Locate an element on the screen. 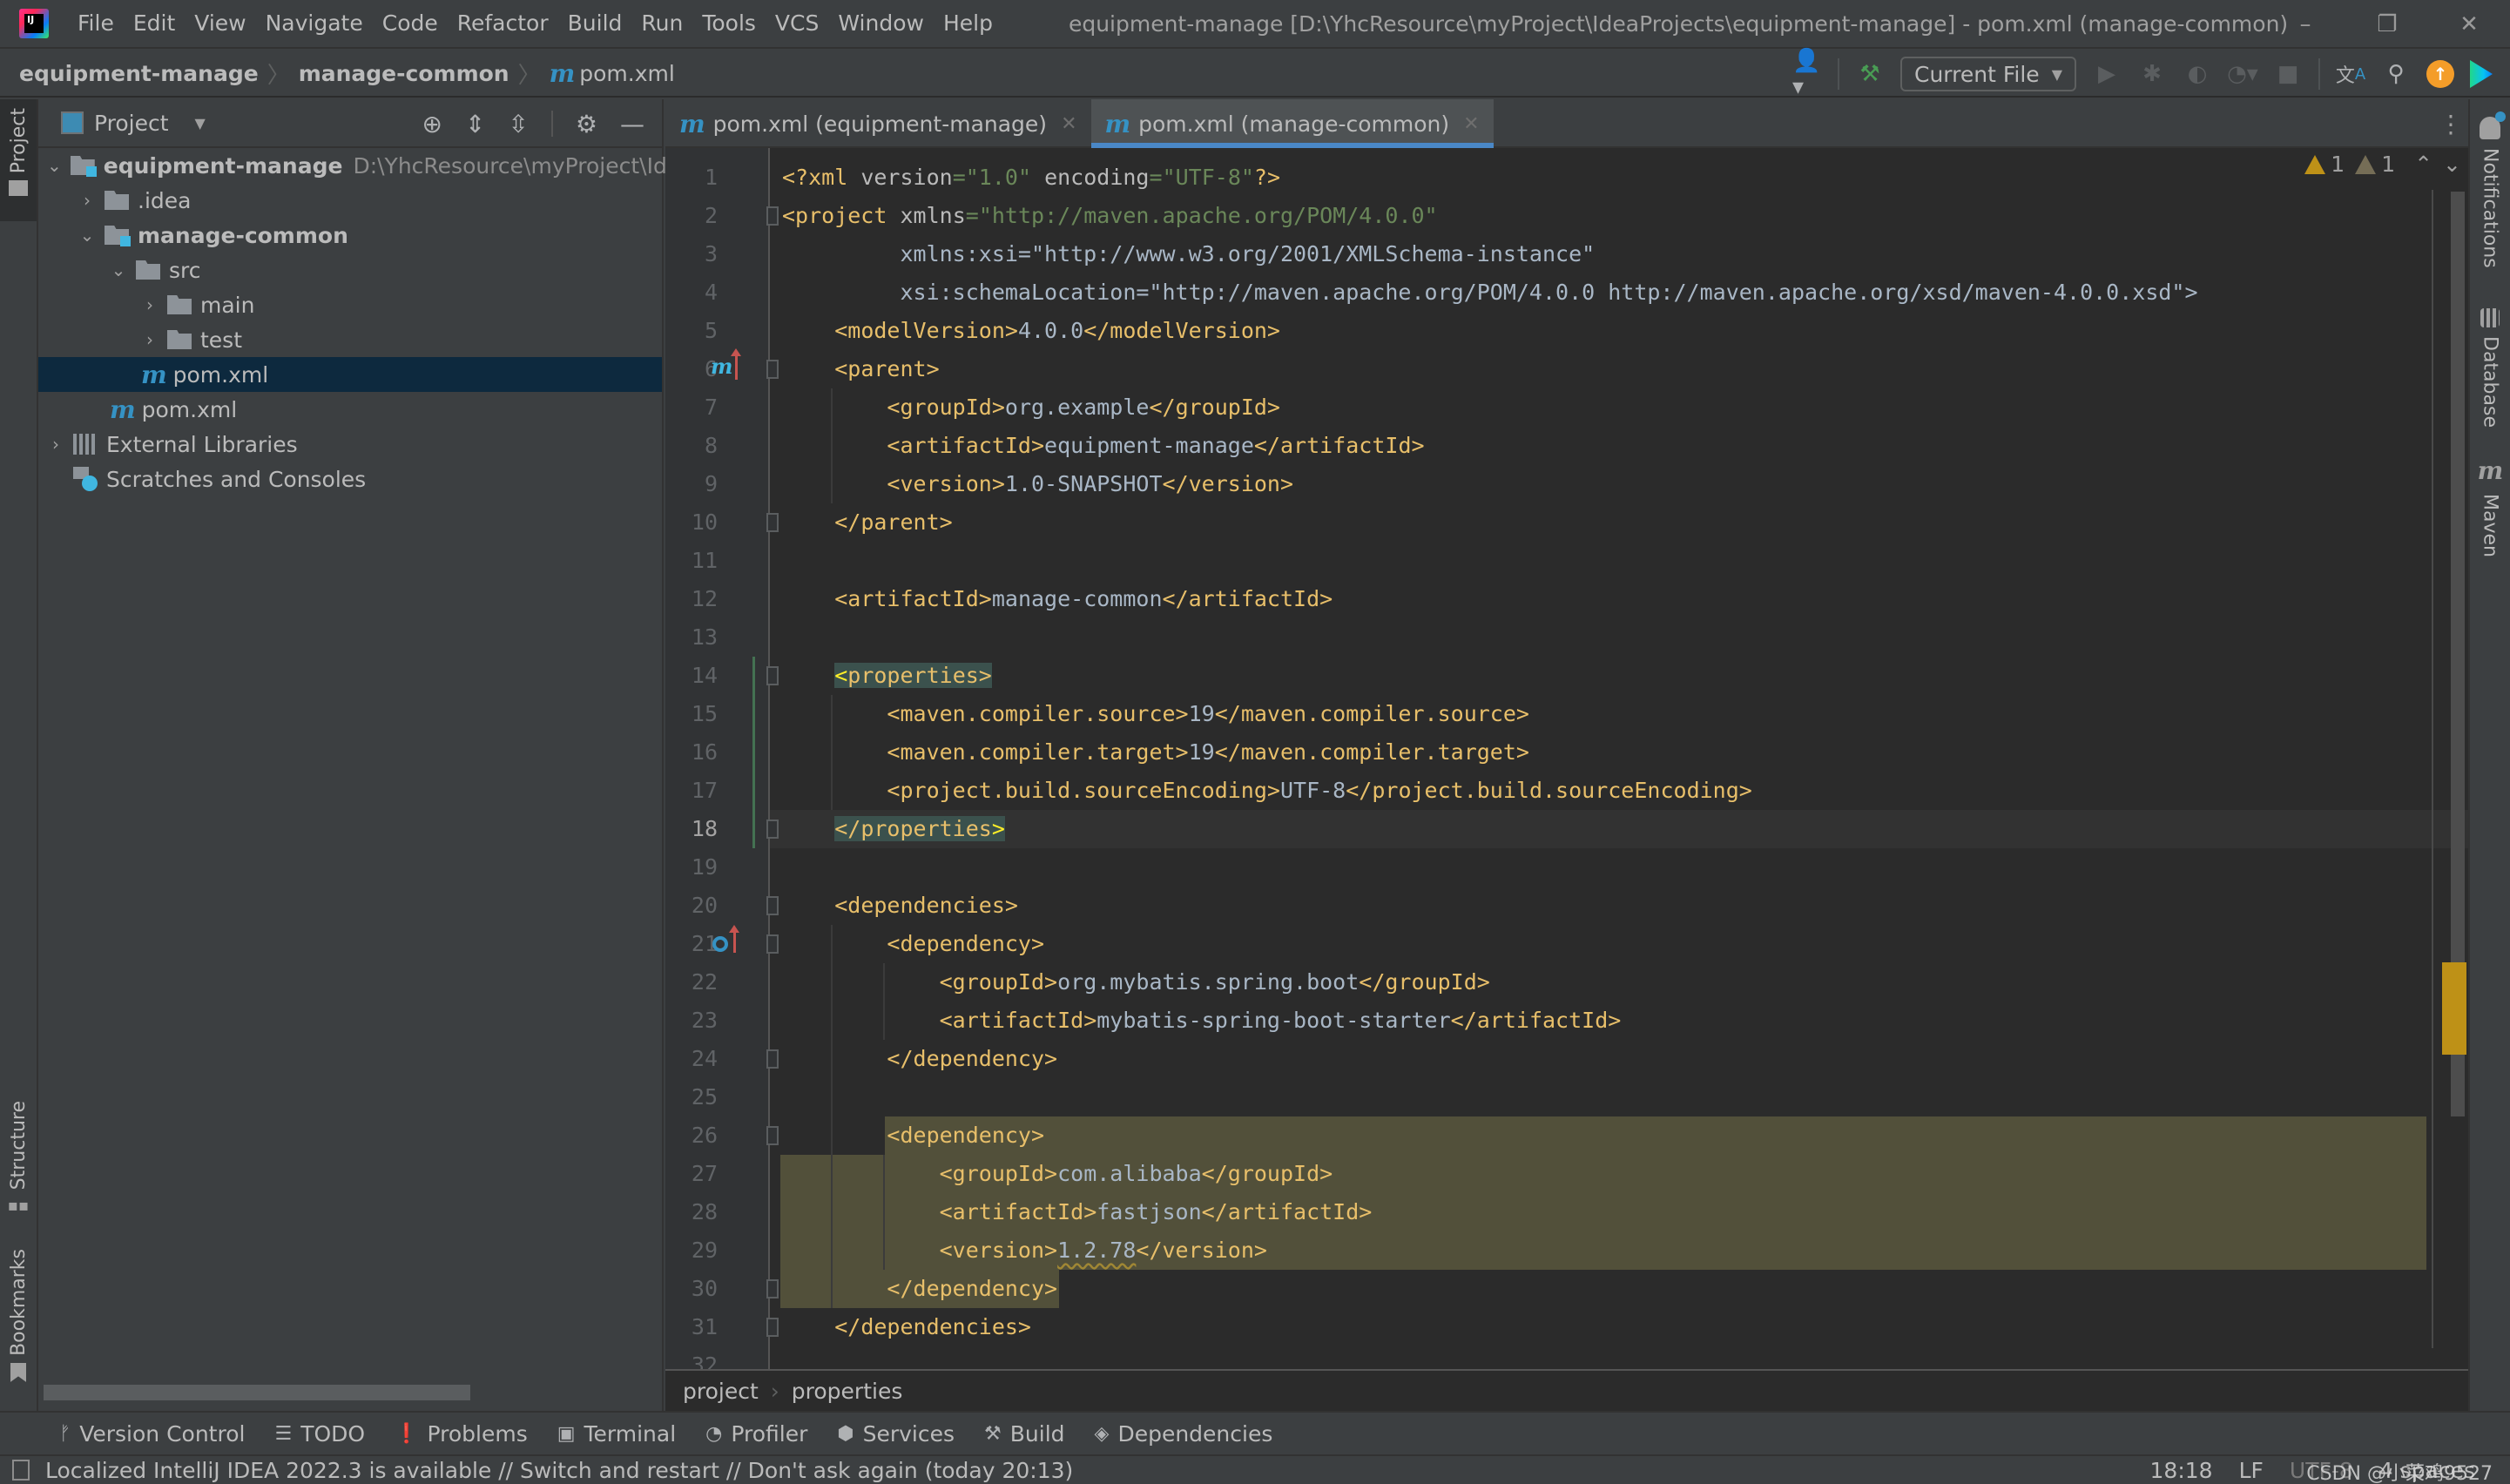 Image resolution: width=2510 pixels, height=1484 pixels. profiler-icon: ◔▾ is located at coordinates (2242, 74).